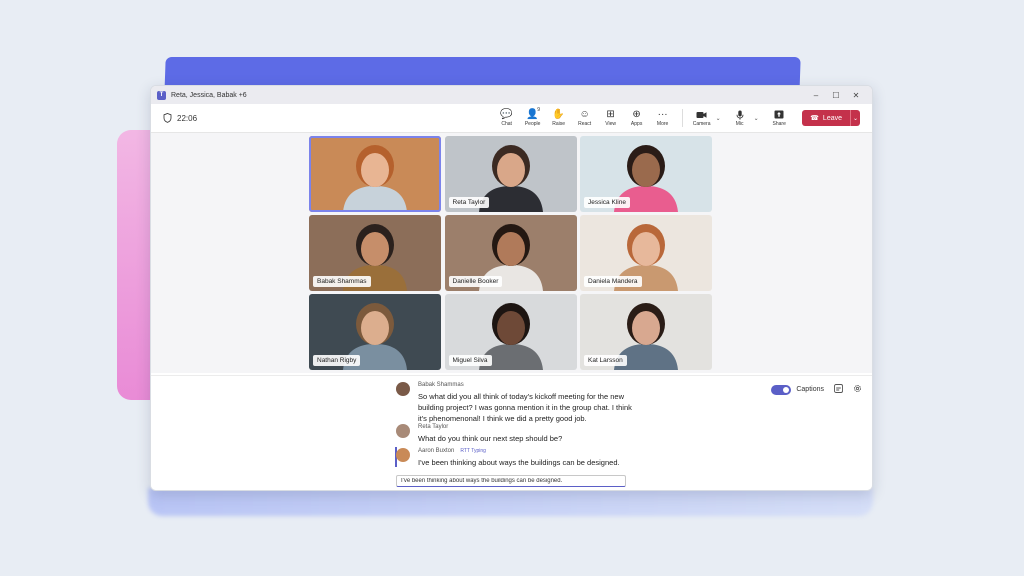 The image size is (1024, 576). What do you see at coordinates (607, 202) in the screenshot?
I see `participant-name: Jessica Kline` at bounding box center [607, 202].